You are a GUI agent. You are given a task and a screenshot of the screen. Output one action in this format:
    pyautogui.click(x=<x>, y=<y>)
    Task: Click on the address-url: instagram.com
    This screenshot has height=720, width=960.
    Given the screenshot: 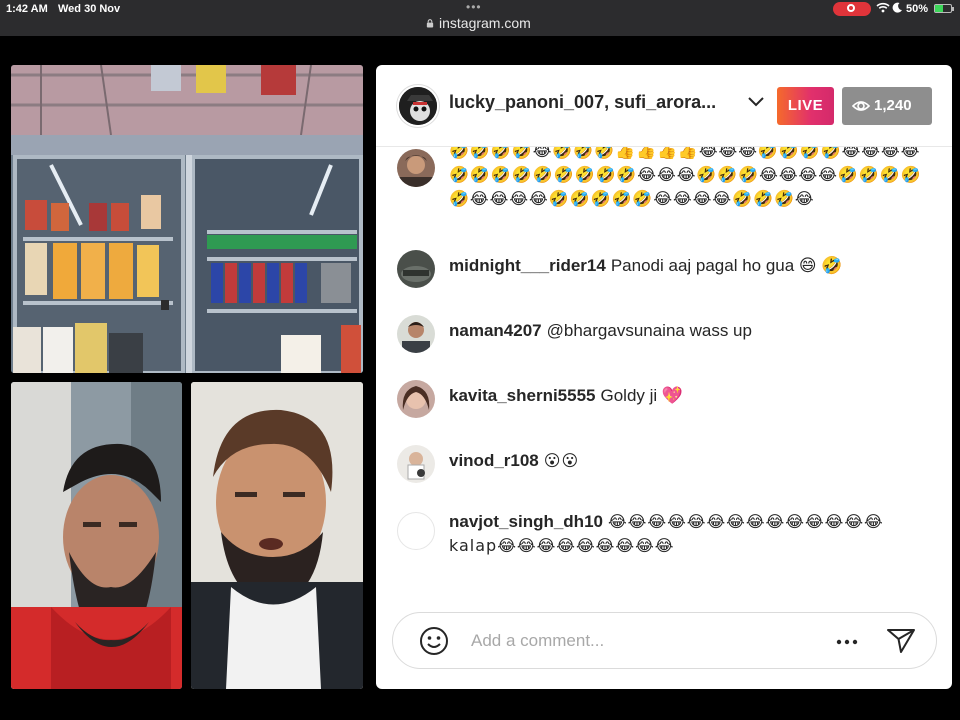 What is the action you would take?
    pyautogui.click(x=485, y=23)
    